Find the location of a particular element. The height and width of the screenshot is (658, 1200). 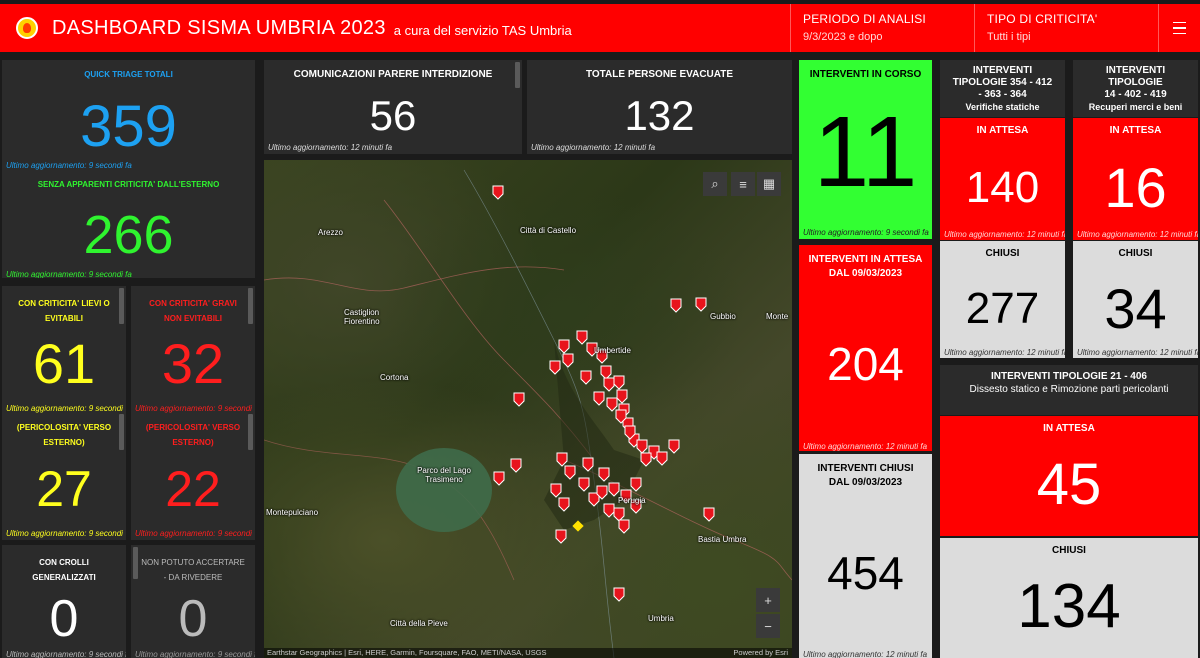

pericolosita-gravi-scrollbar is located at coordinates (250, 432).